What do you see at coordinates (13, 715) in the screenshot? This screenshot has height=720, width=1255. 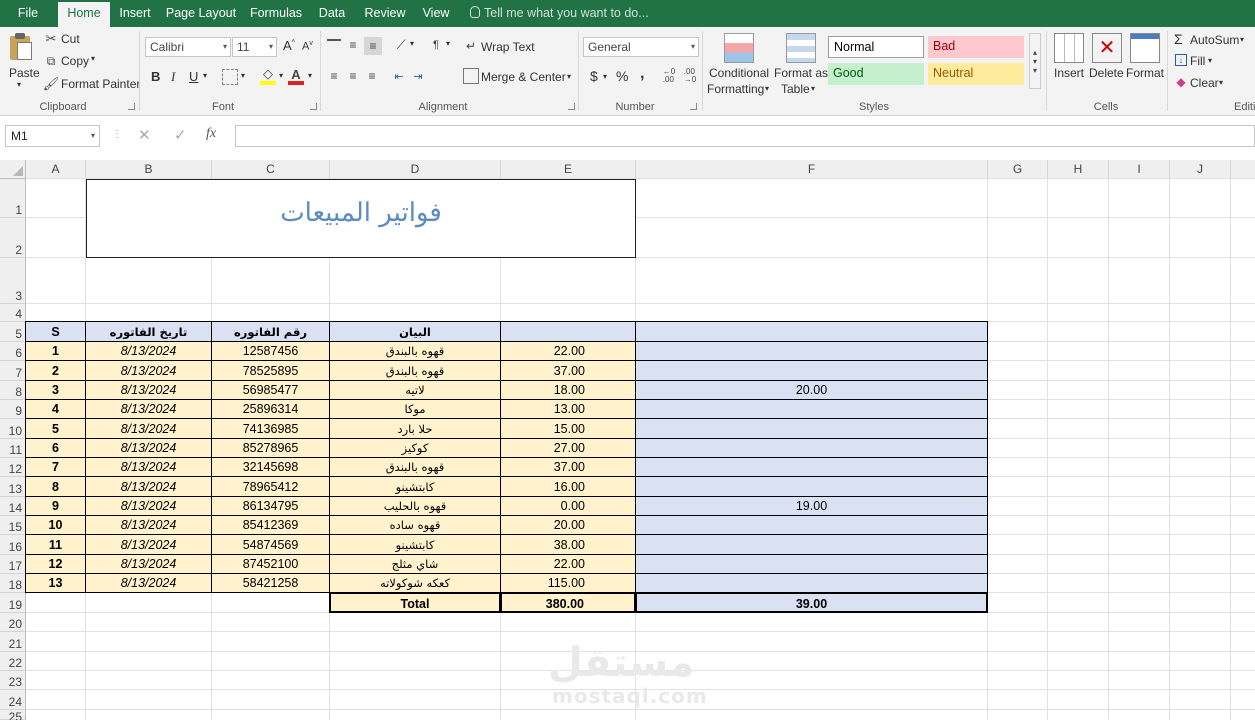 I see `row-header-25: 25` at bounding box center [13, 715].